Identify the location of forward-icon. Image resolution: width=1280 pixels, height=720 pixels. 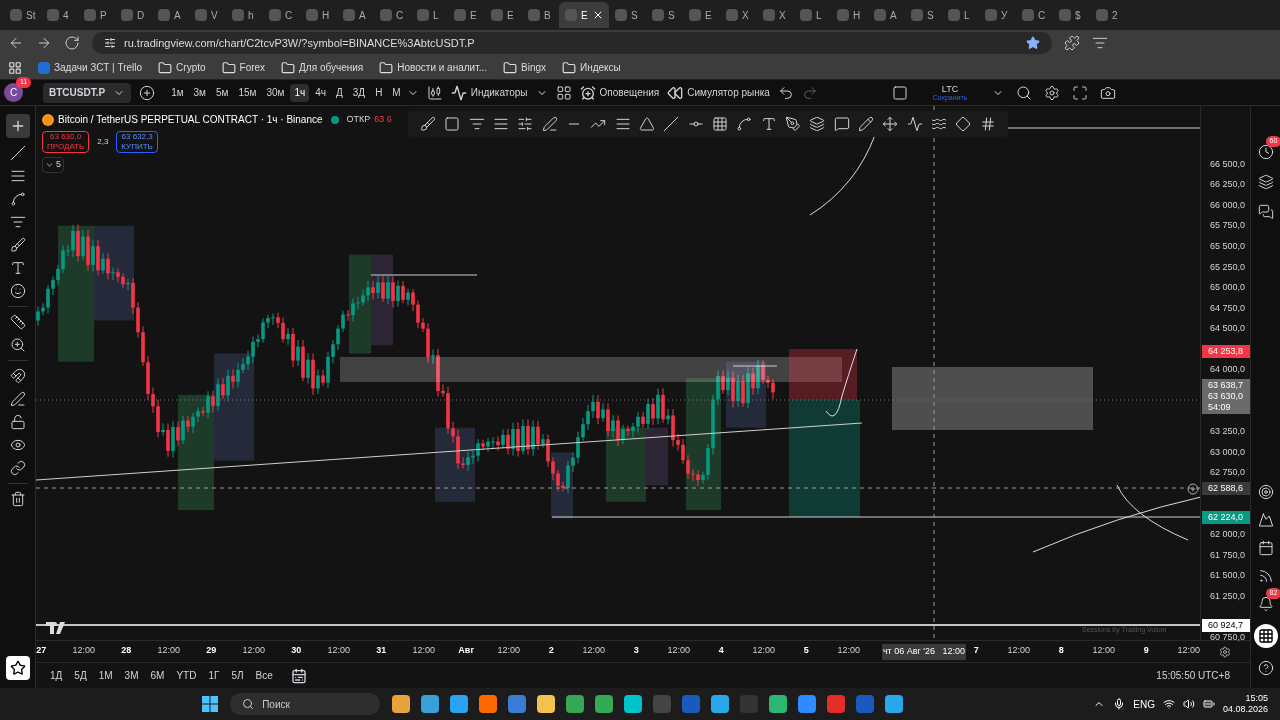
(44, 43).